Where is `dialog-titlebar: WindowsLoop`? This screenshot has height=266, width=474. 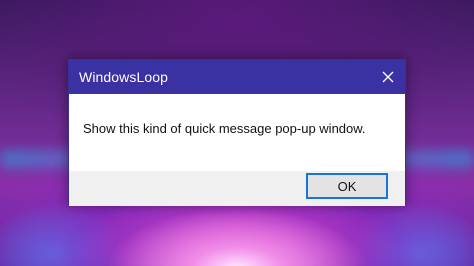
dialog-titlebar: WindowsLoop is located at coordinates (237, 77).